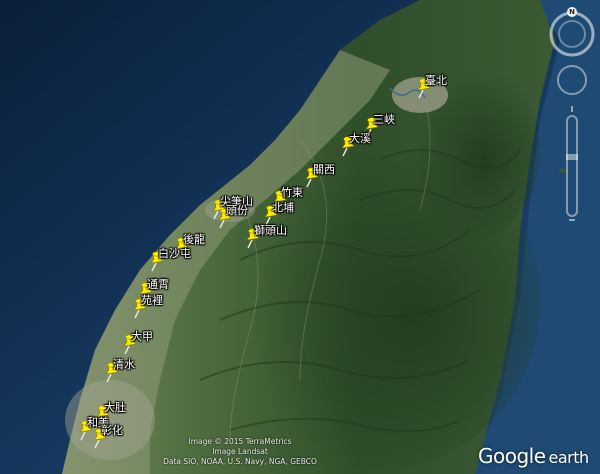  What do you see at coordinates (112, 430) in the screenshot?
I see `placemark-label: 彰化` at bounding box center [112, 430].